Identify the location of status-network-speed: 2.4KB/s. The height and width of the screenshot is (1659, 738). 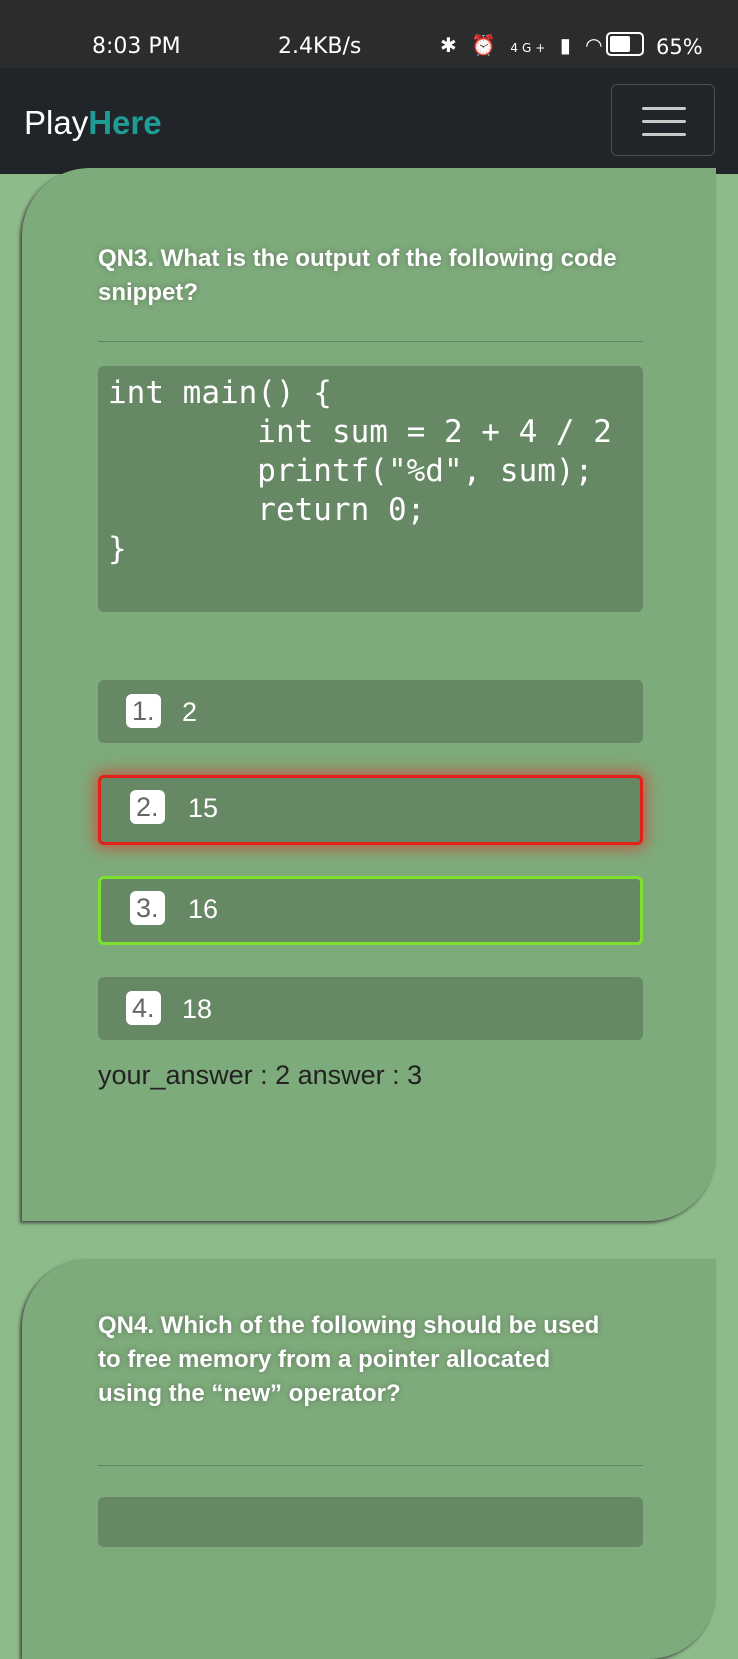
(320, 46).